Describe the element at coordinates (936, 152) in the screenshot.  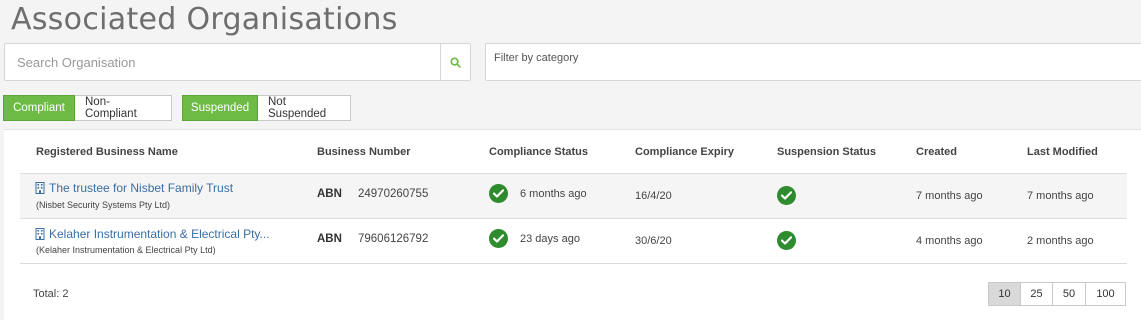
I see `header-created: Created` at that location.